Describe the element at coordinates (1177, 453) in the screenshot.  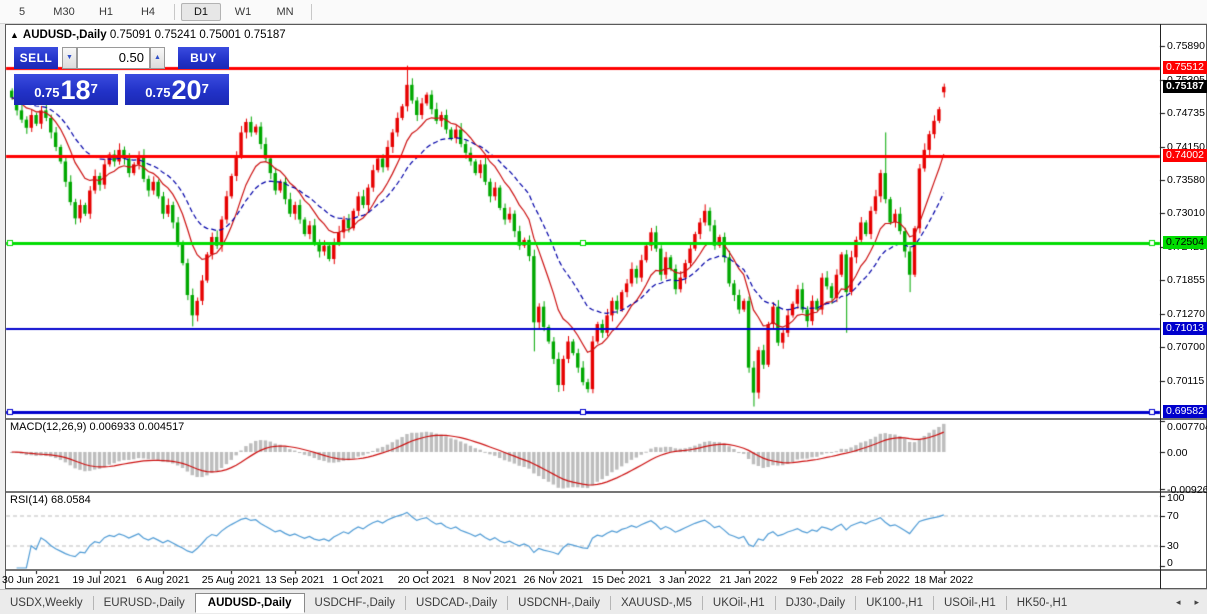
I see `macd-axis-tick: 0.00` at that location.